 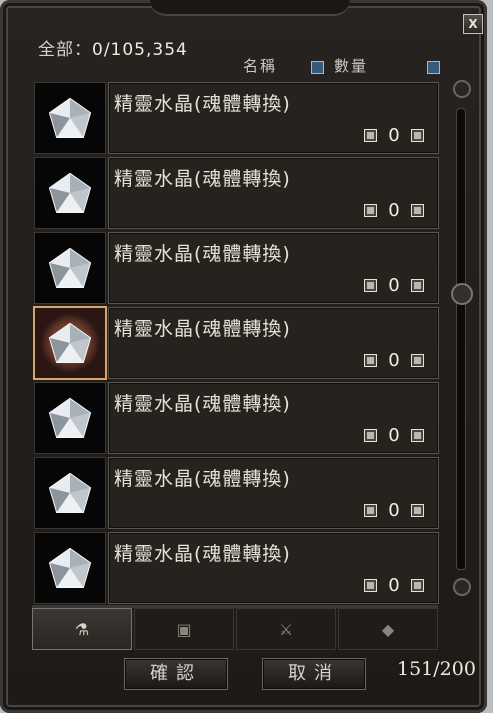 I want to click on sort-qty-label: 數量, so click(x=351, y=66).